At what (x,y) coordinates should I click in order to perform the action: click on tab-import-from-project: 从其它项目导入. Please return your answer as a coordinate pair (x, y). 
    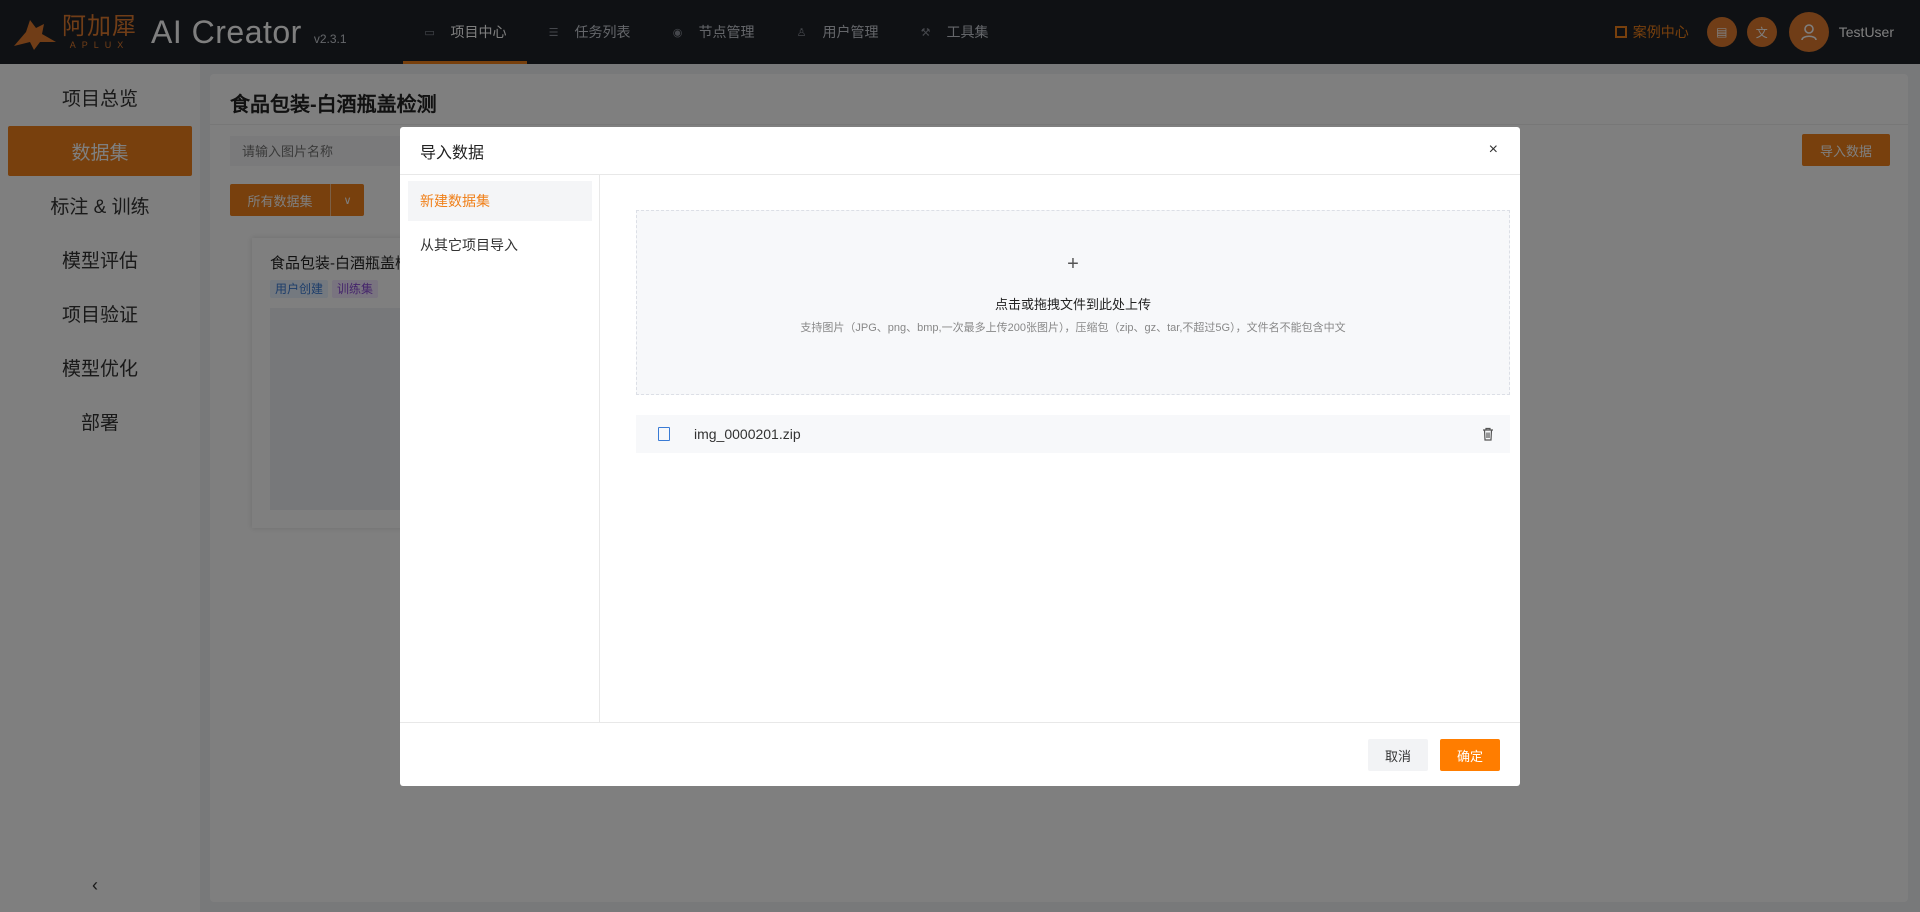
    Looking at the image, I should click on (500, 245).